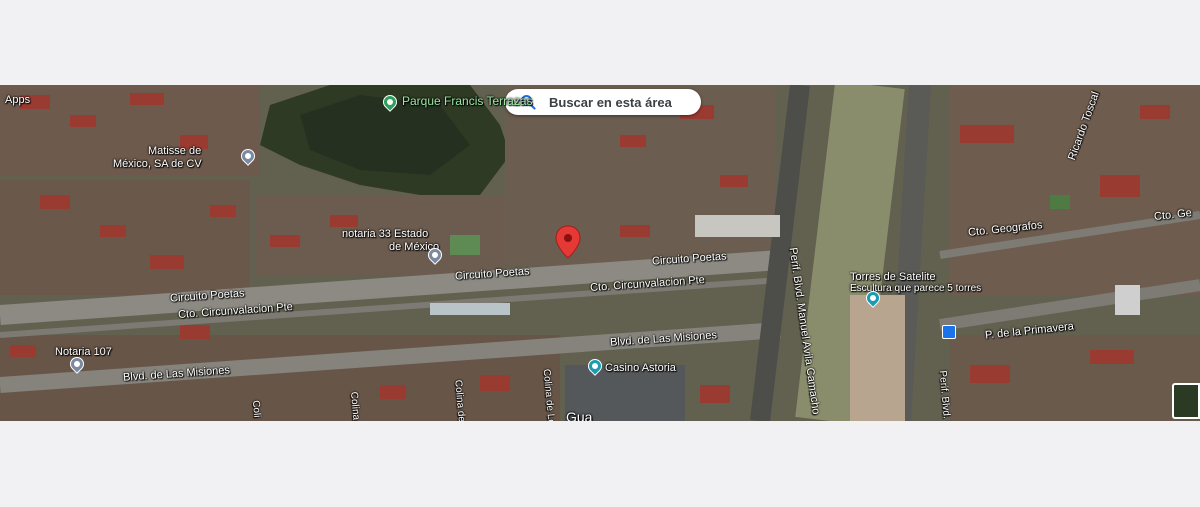 Image resolution: width=1200 pixels, height=507 pixels. Describe the element at coordinates (467, 101) in the screenshot. I see `park-label: Parque Francis Terrazas` at that location.